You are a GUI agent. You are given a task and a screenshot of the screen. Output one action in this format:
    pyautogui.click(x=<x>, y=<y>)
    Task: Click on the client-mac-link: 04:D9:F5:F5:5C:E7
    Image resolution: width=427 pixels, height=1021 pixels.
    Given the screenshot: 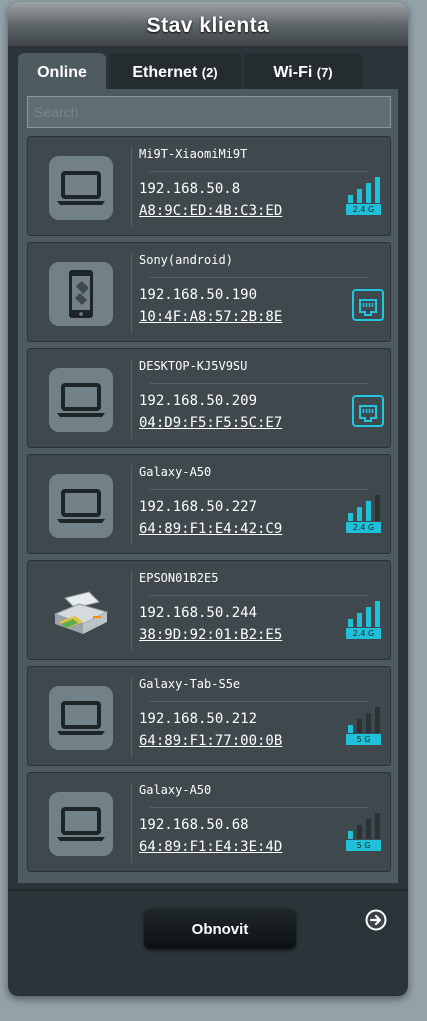 What is the action you would take?
    pyautogui.click(x=210, y=423)
    